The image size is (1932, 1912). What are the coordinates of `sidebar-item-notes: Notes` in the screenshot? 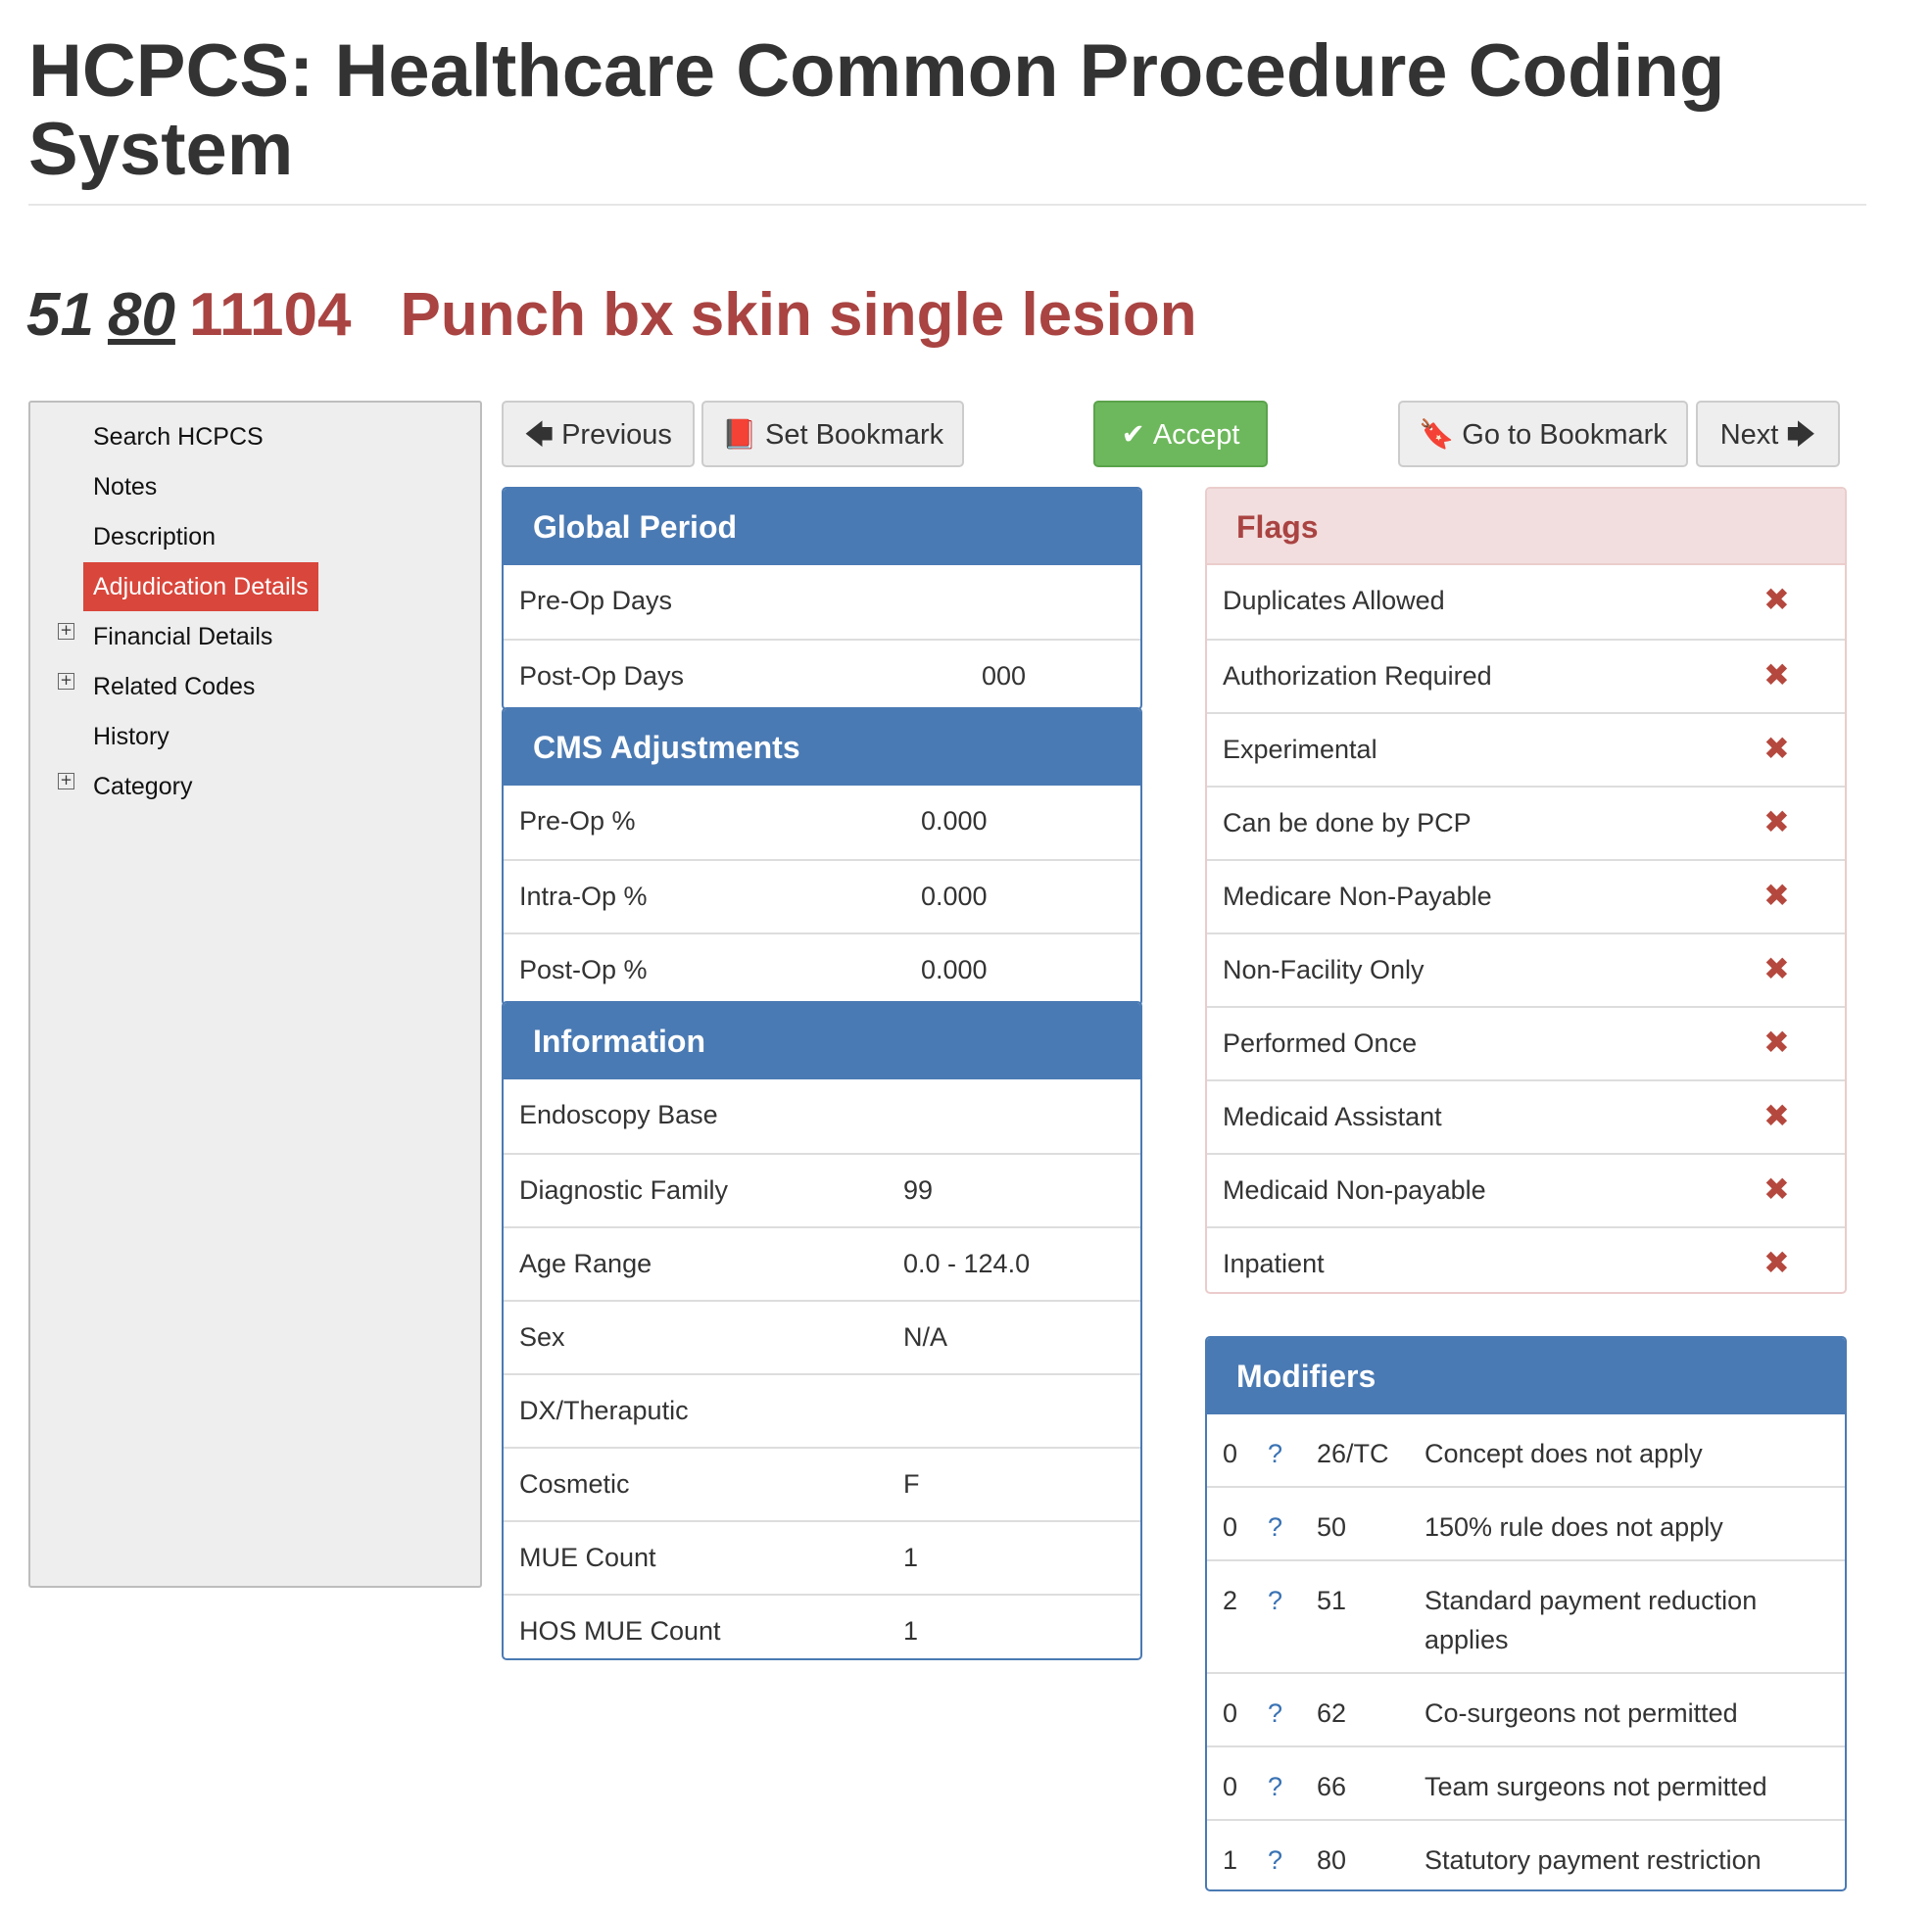 It's located at (125, 486).